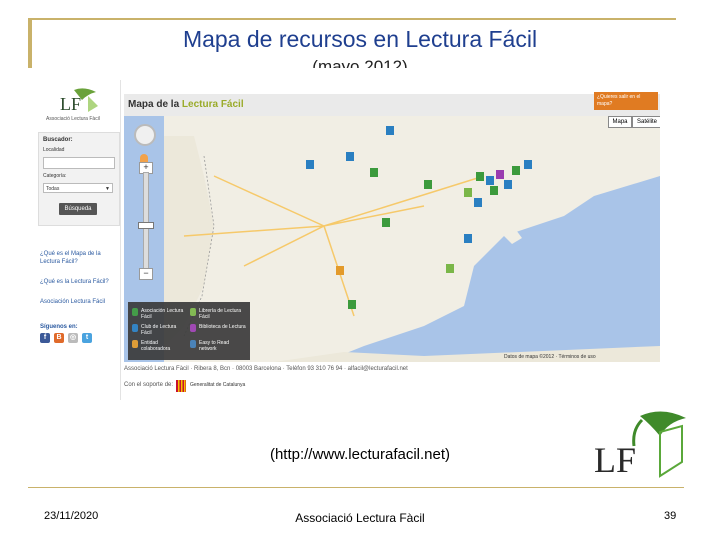 The height and width of the screenshot is (540, 720). I want to click on footer-rule, so click(356, 487).